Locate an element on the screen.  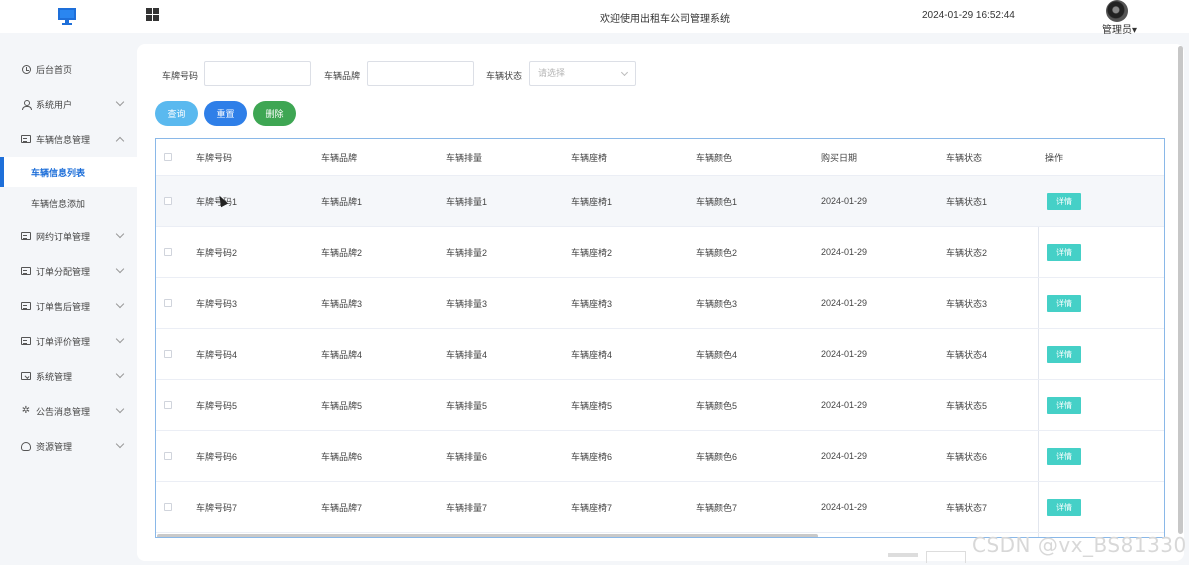
brand-search-input is located at coordinates (420, 73).